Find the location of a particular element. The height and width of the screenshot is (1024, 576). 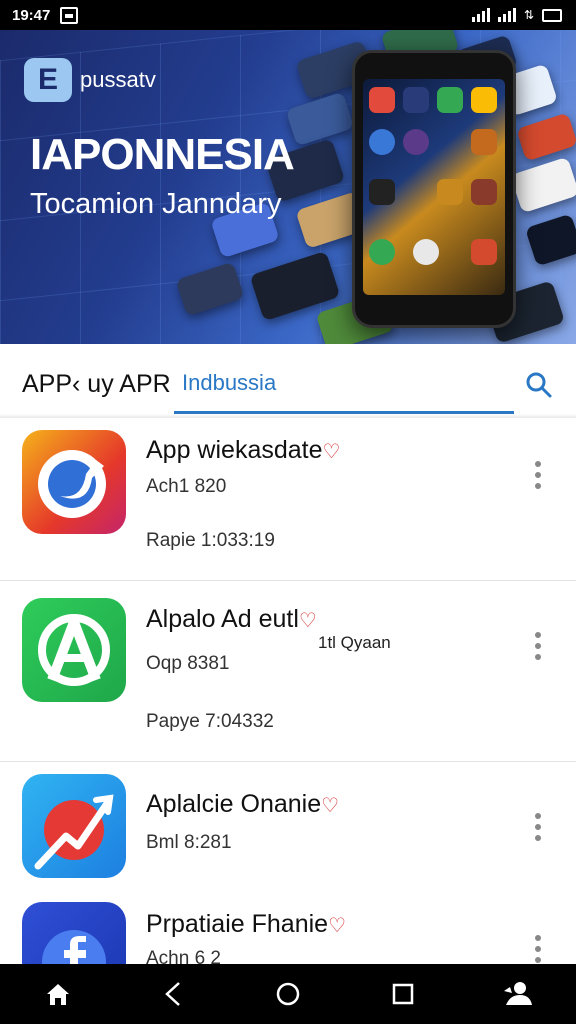

app-title: Alpalo Ad eutl♡ is located at coordinates (231, 619).